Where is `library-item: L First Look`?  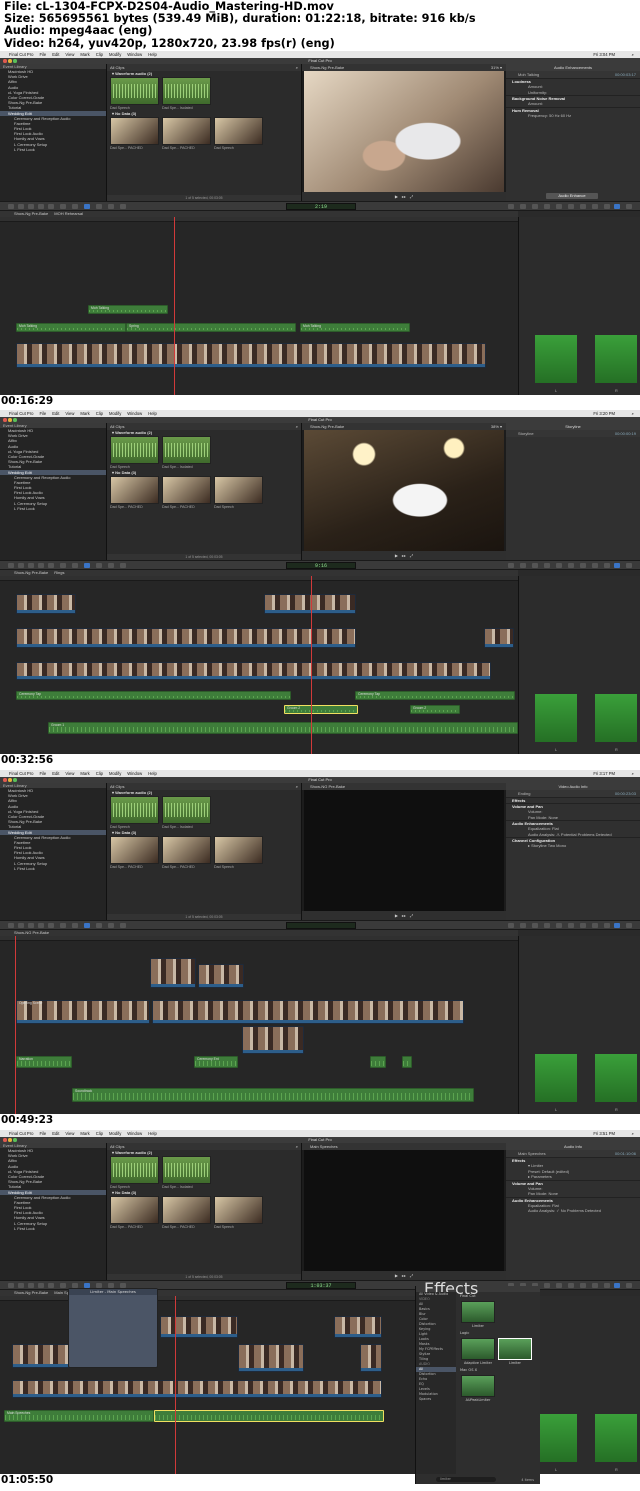 library-item: L First Look is located at coordinates (53, 508).